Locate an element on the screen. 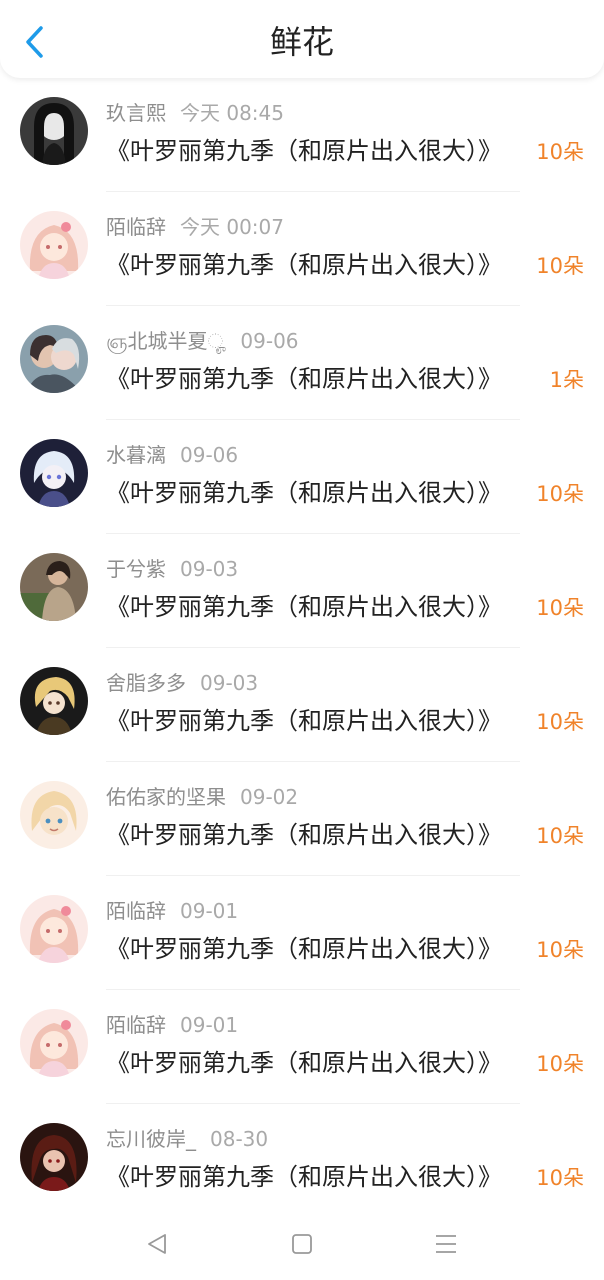 Image resolution: width=604 pixels, height=1280 pixels. sender-name: 水暮漓 is located at coordinates (136, 455).